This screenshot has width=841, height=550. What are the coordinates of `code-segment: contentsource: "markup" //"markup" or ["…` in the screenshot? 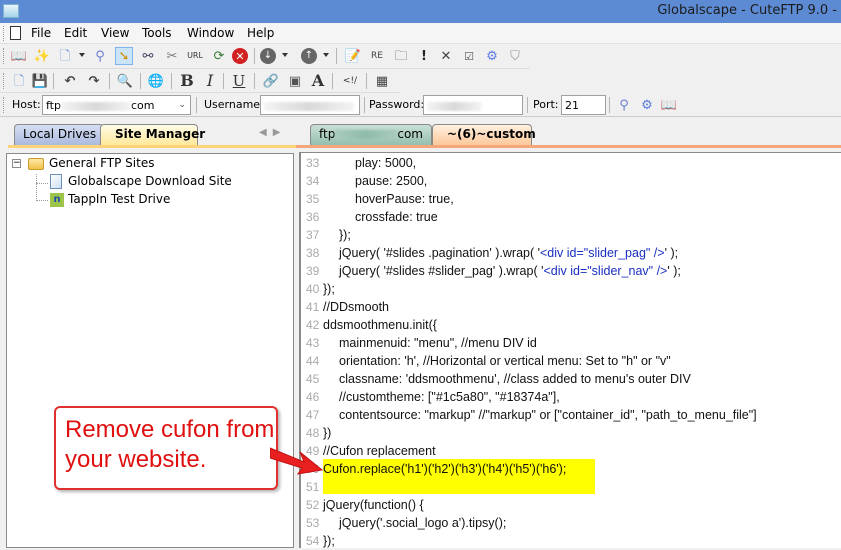 It's located at (548, 415).